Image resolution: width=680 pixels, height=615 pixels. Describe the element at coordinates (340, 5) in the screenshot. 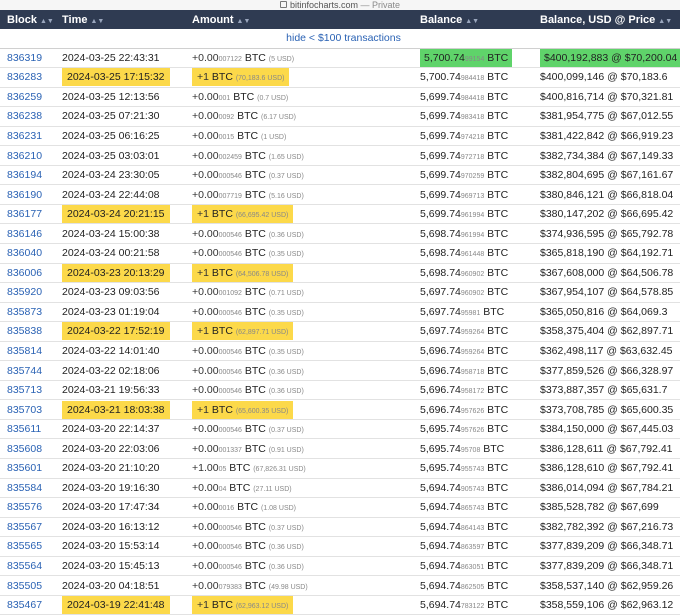

I see `browser-url-bar: bitinfocharts.com — Private` at that location.